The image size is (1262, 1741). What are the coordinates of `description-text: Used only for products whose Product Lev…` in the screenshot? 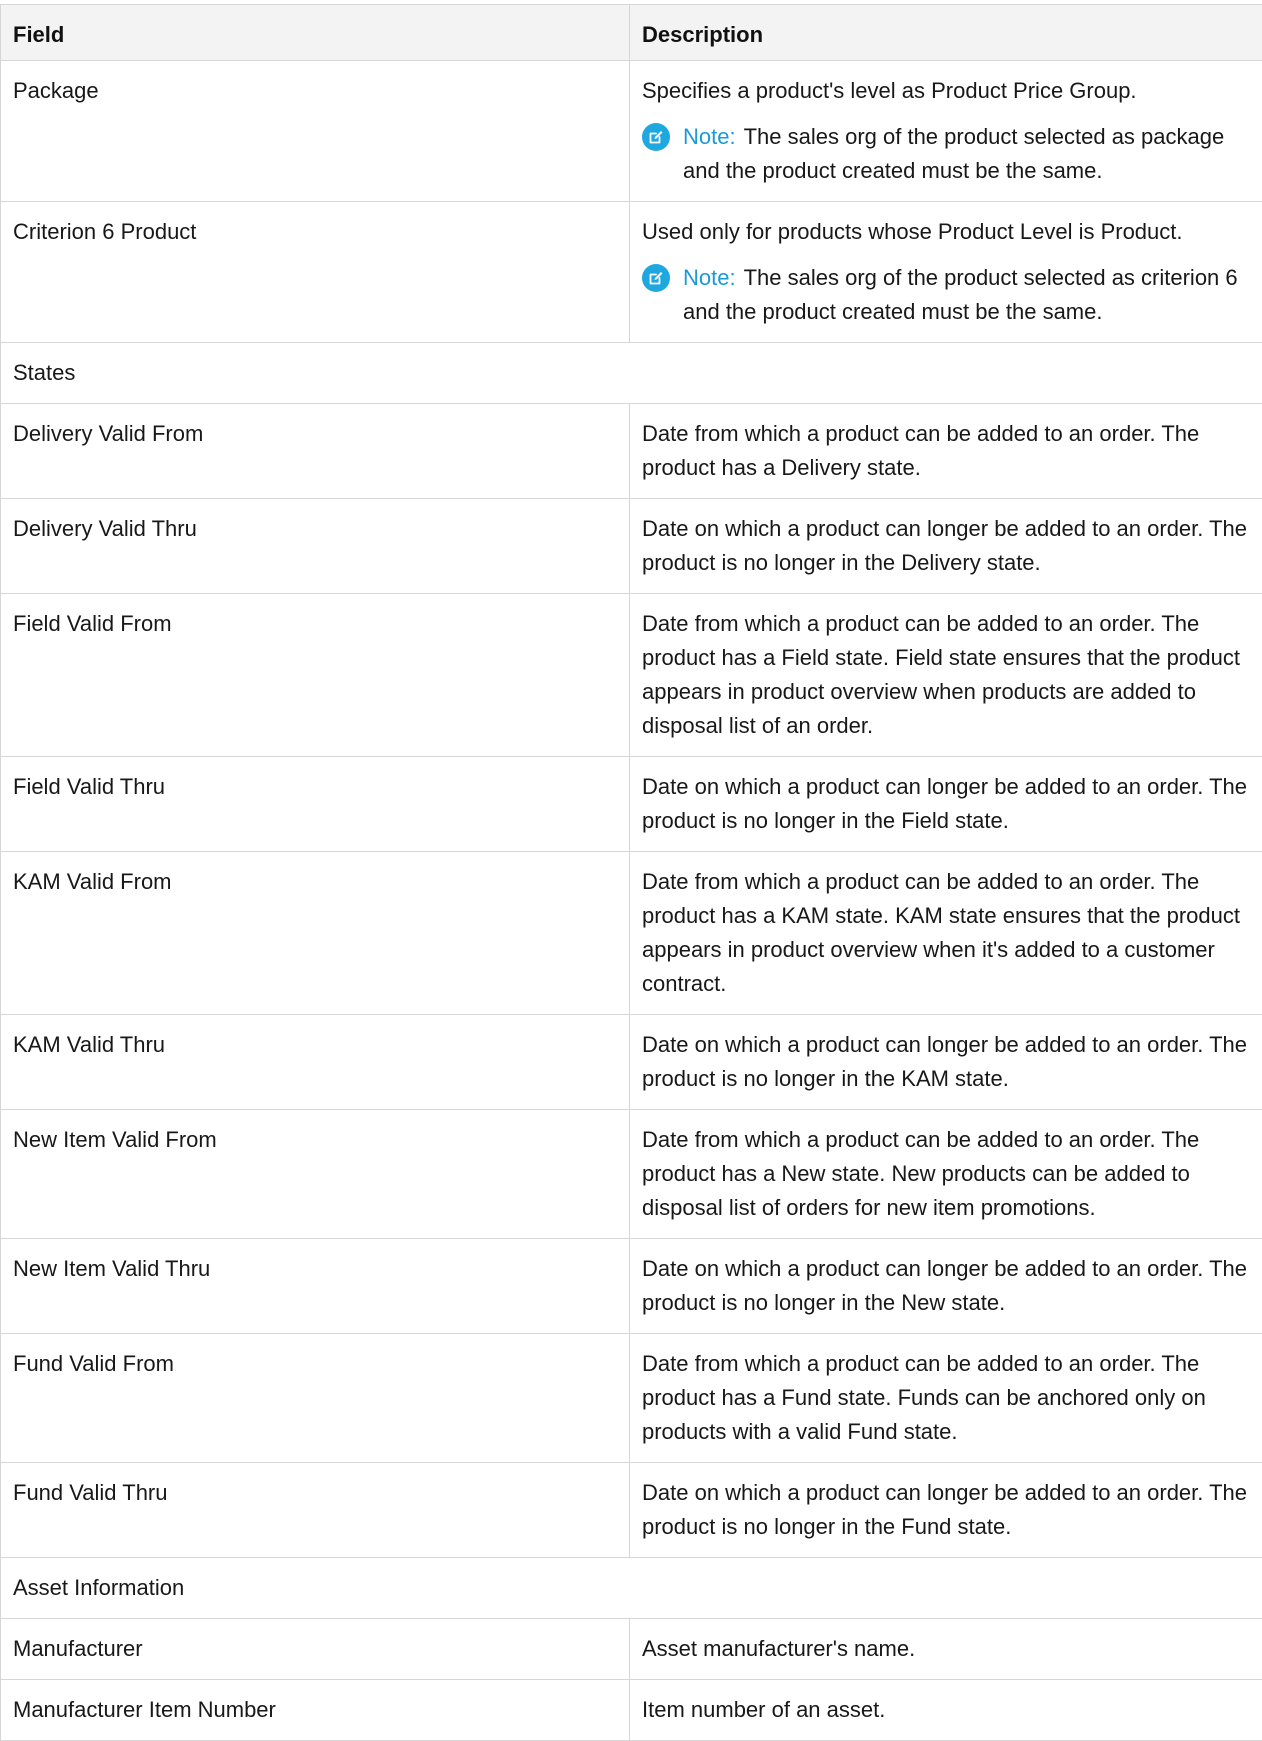 It's located at (946, 232).